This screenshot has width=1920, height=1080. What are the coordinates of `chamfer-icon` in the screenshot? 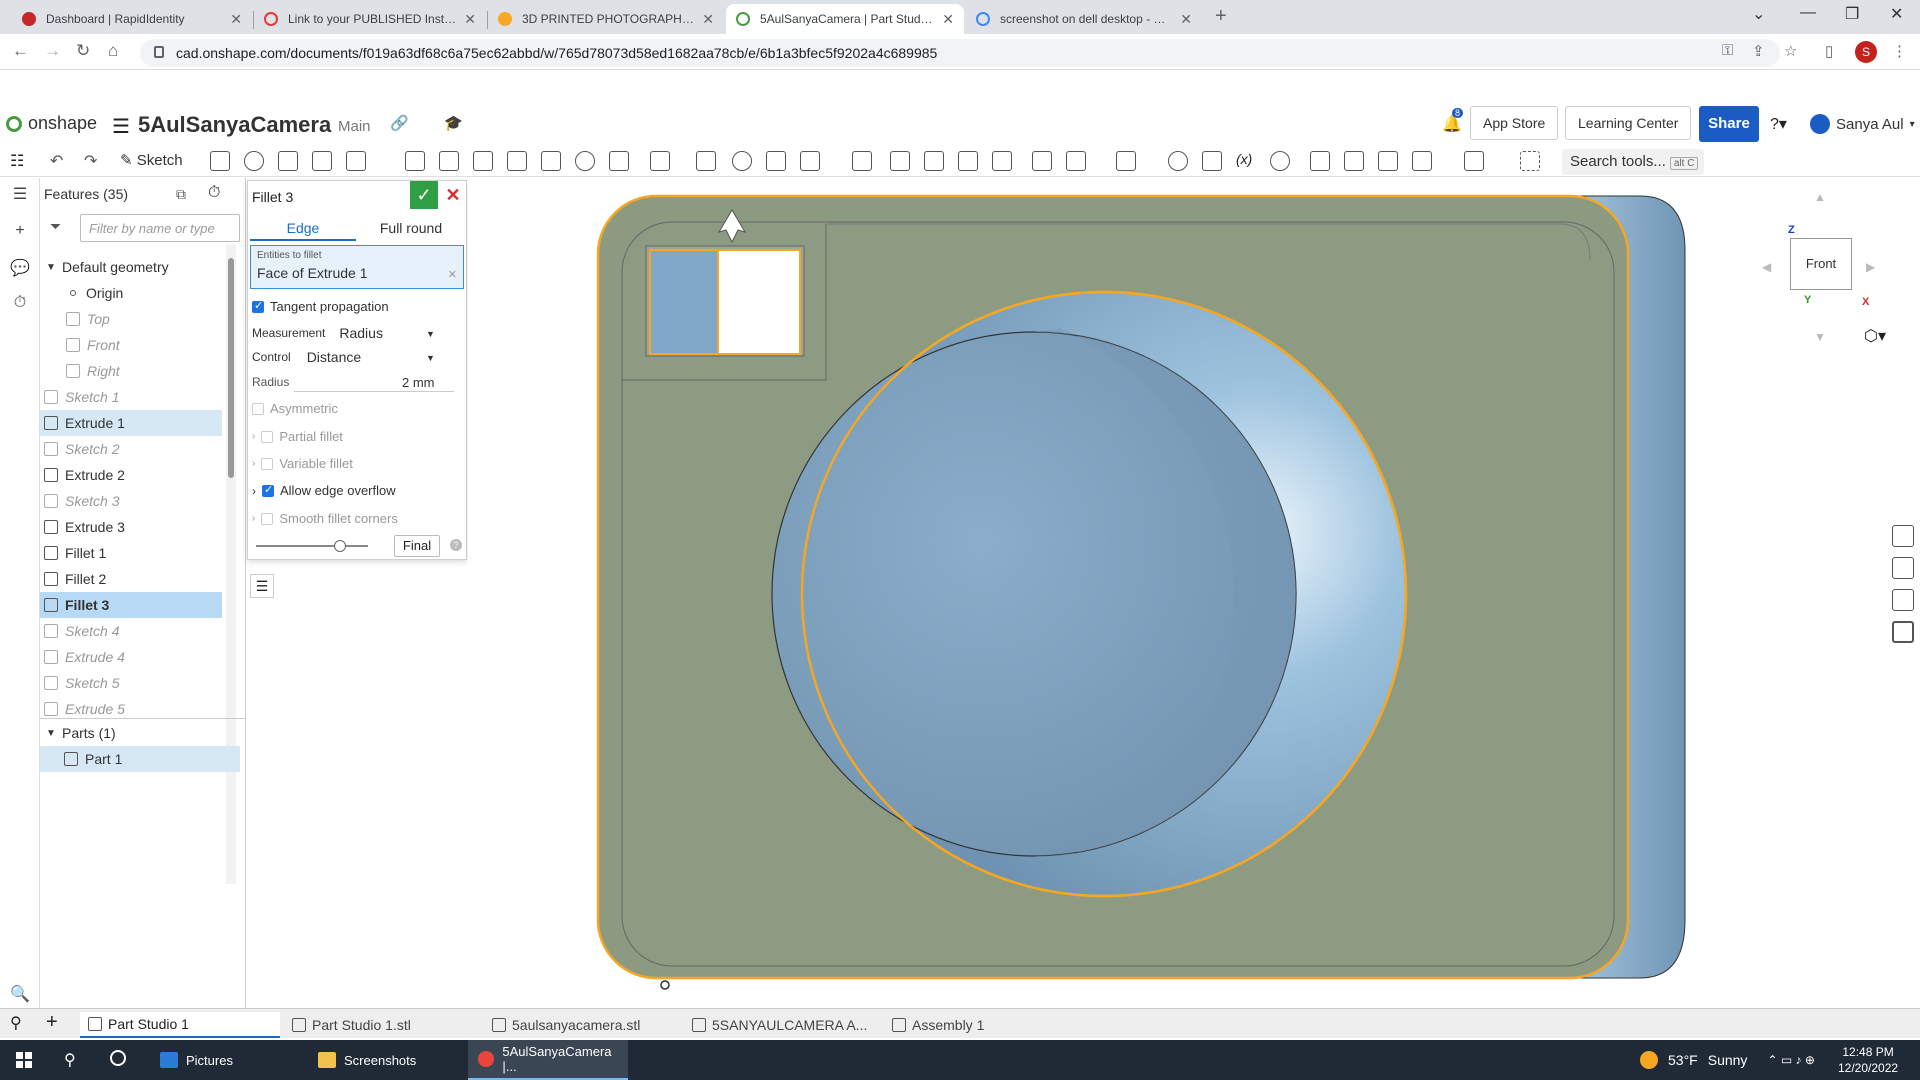 It's located at (449, 161).